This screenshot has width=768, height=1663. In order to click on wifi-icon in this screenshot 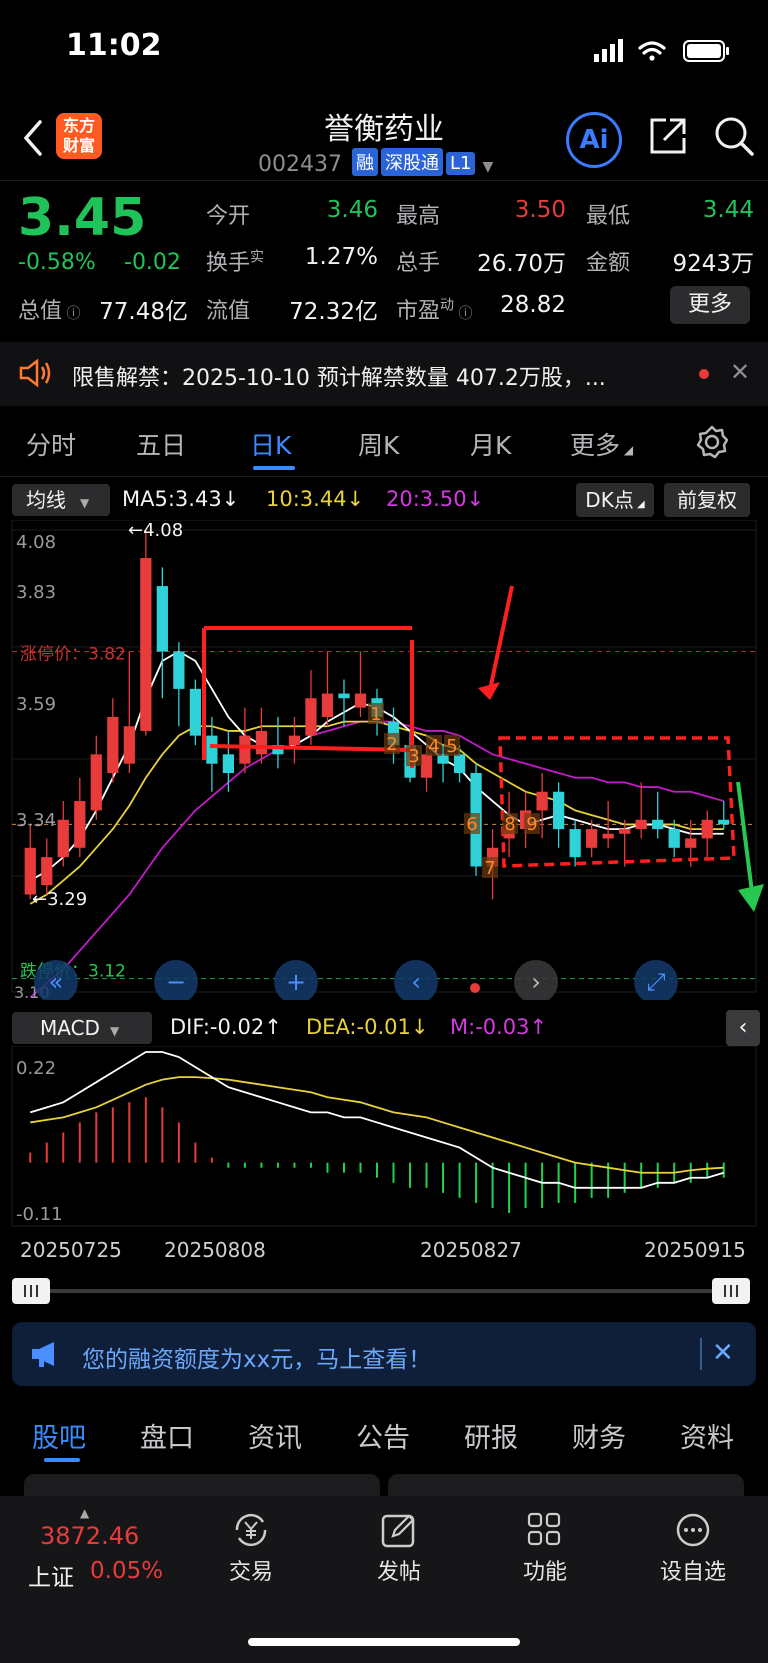, I will do `click(652, 51)`.